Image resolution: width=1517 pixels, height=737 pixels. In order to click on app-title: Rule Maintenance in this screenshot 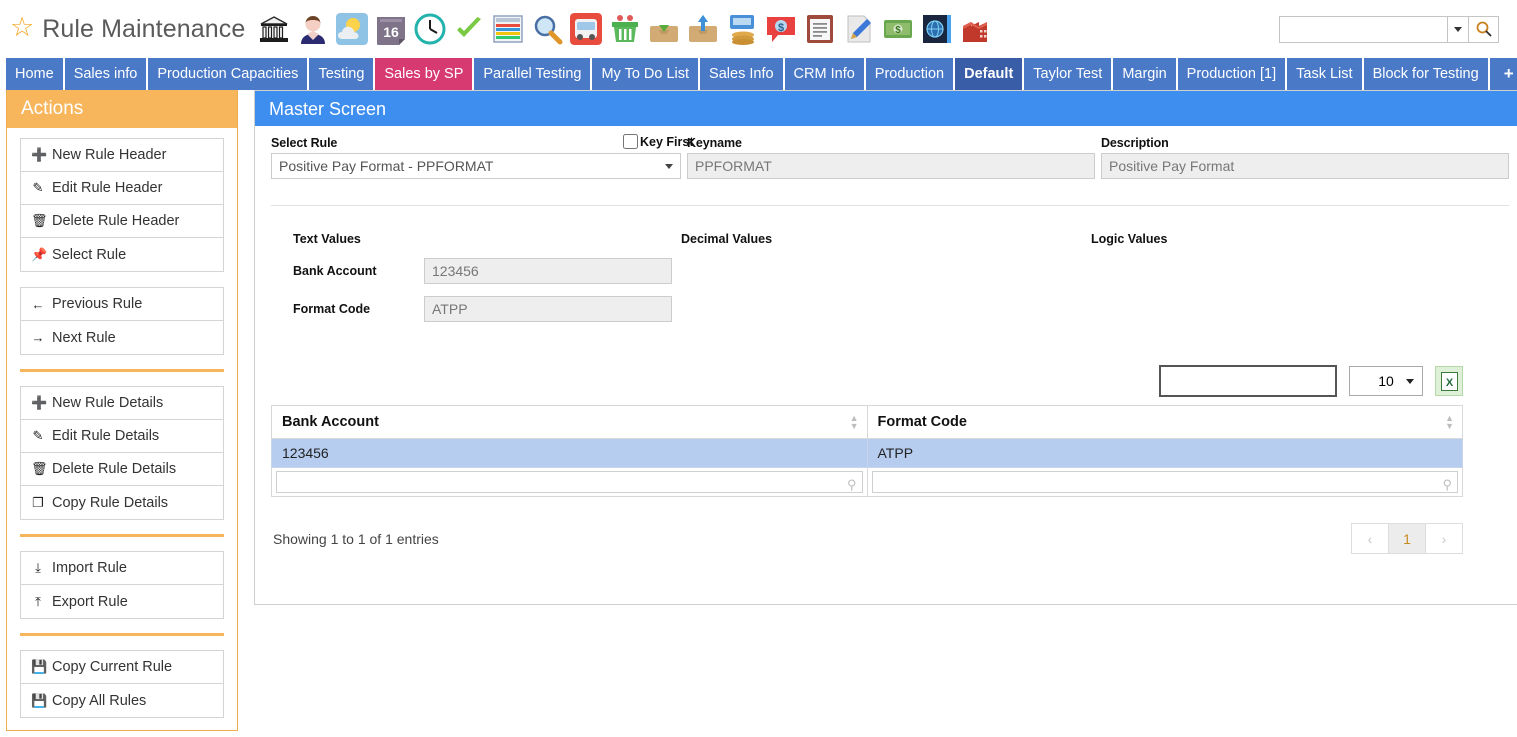, I will do `click(144, 28)`.